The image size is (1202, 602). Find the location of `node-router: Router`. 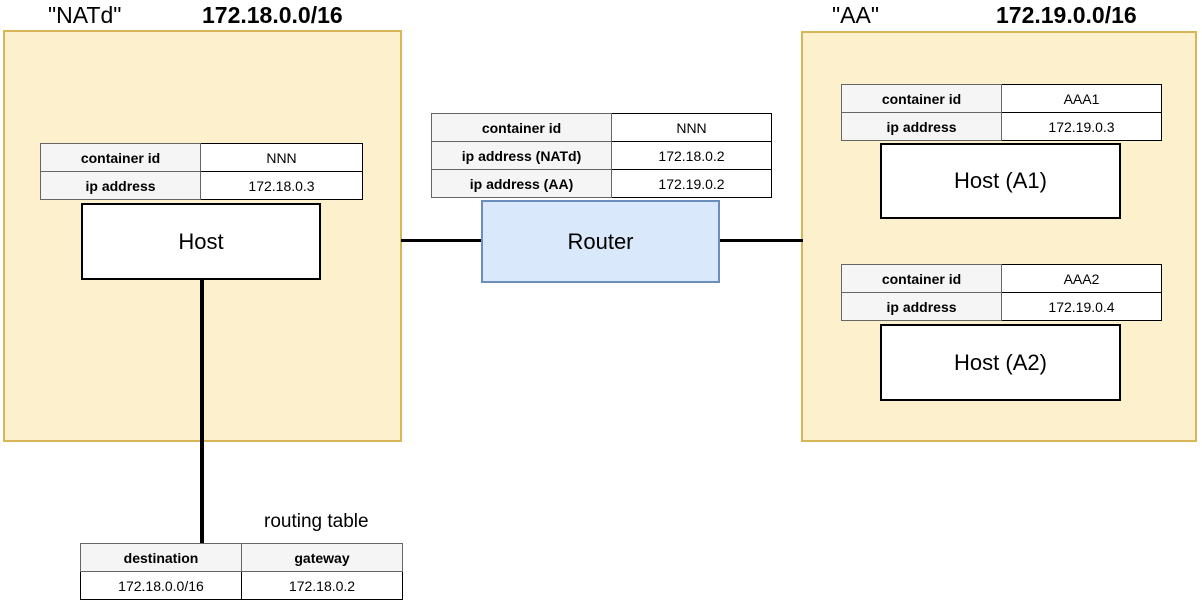

node-router: Router is located at coordinates (600, 241).